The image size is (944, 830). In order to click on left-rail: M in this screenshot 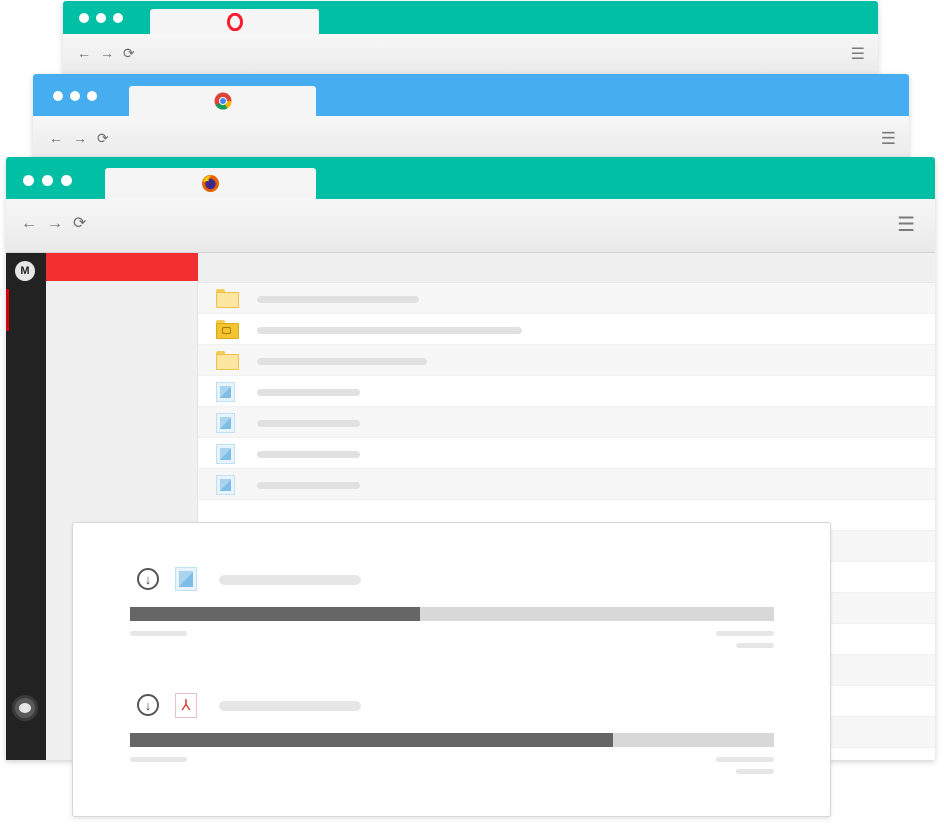, I will do `click(26, 506)`.